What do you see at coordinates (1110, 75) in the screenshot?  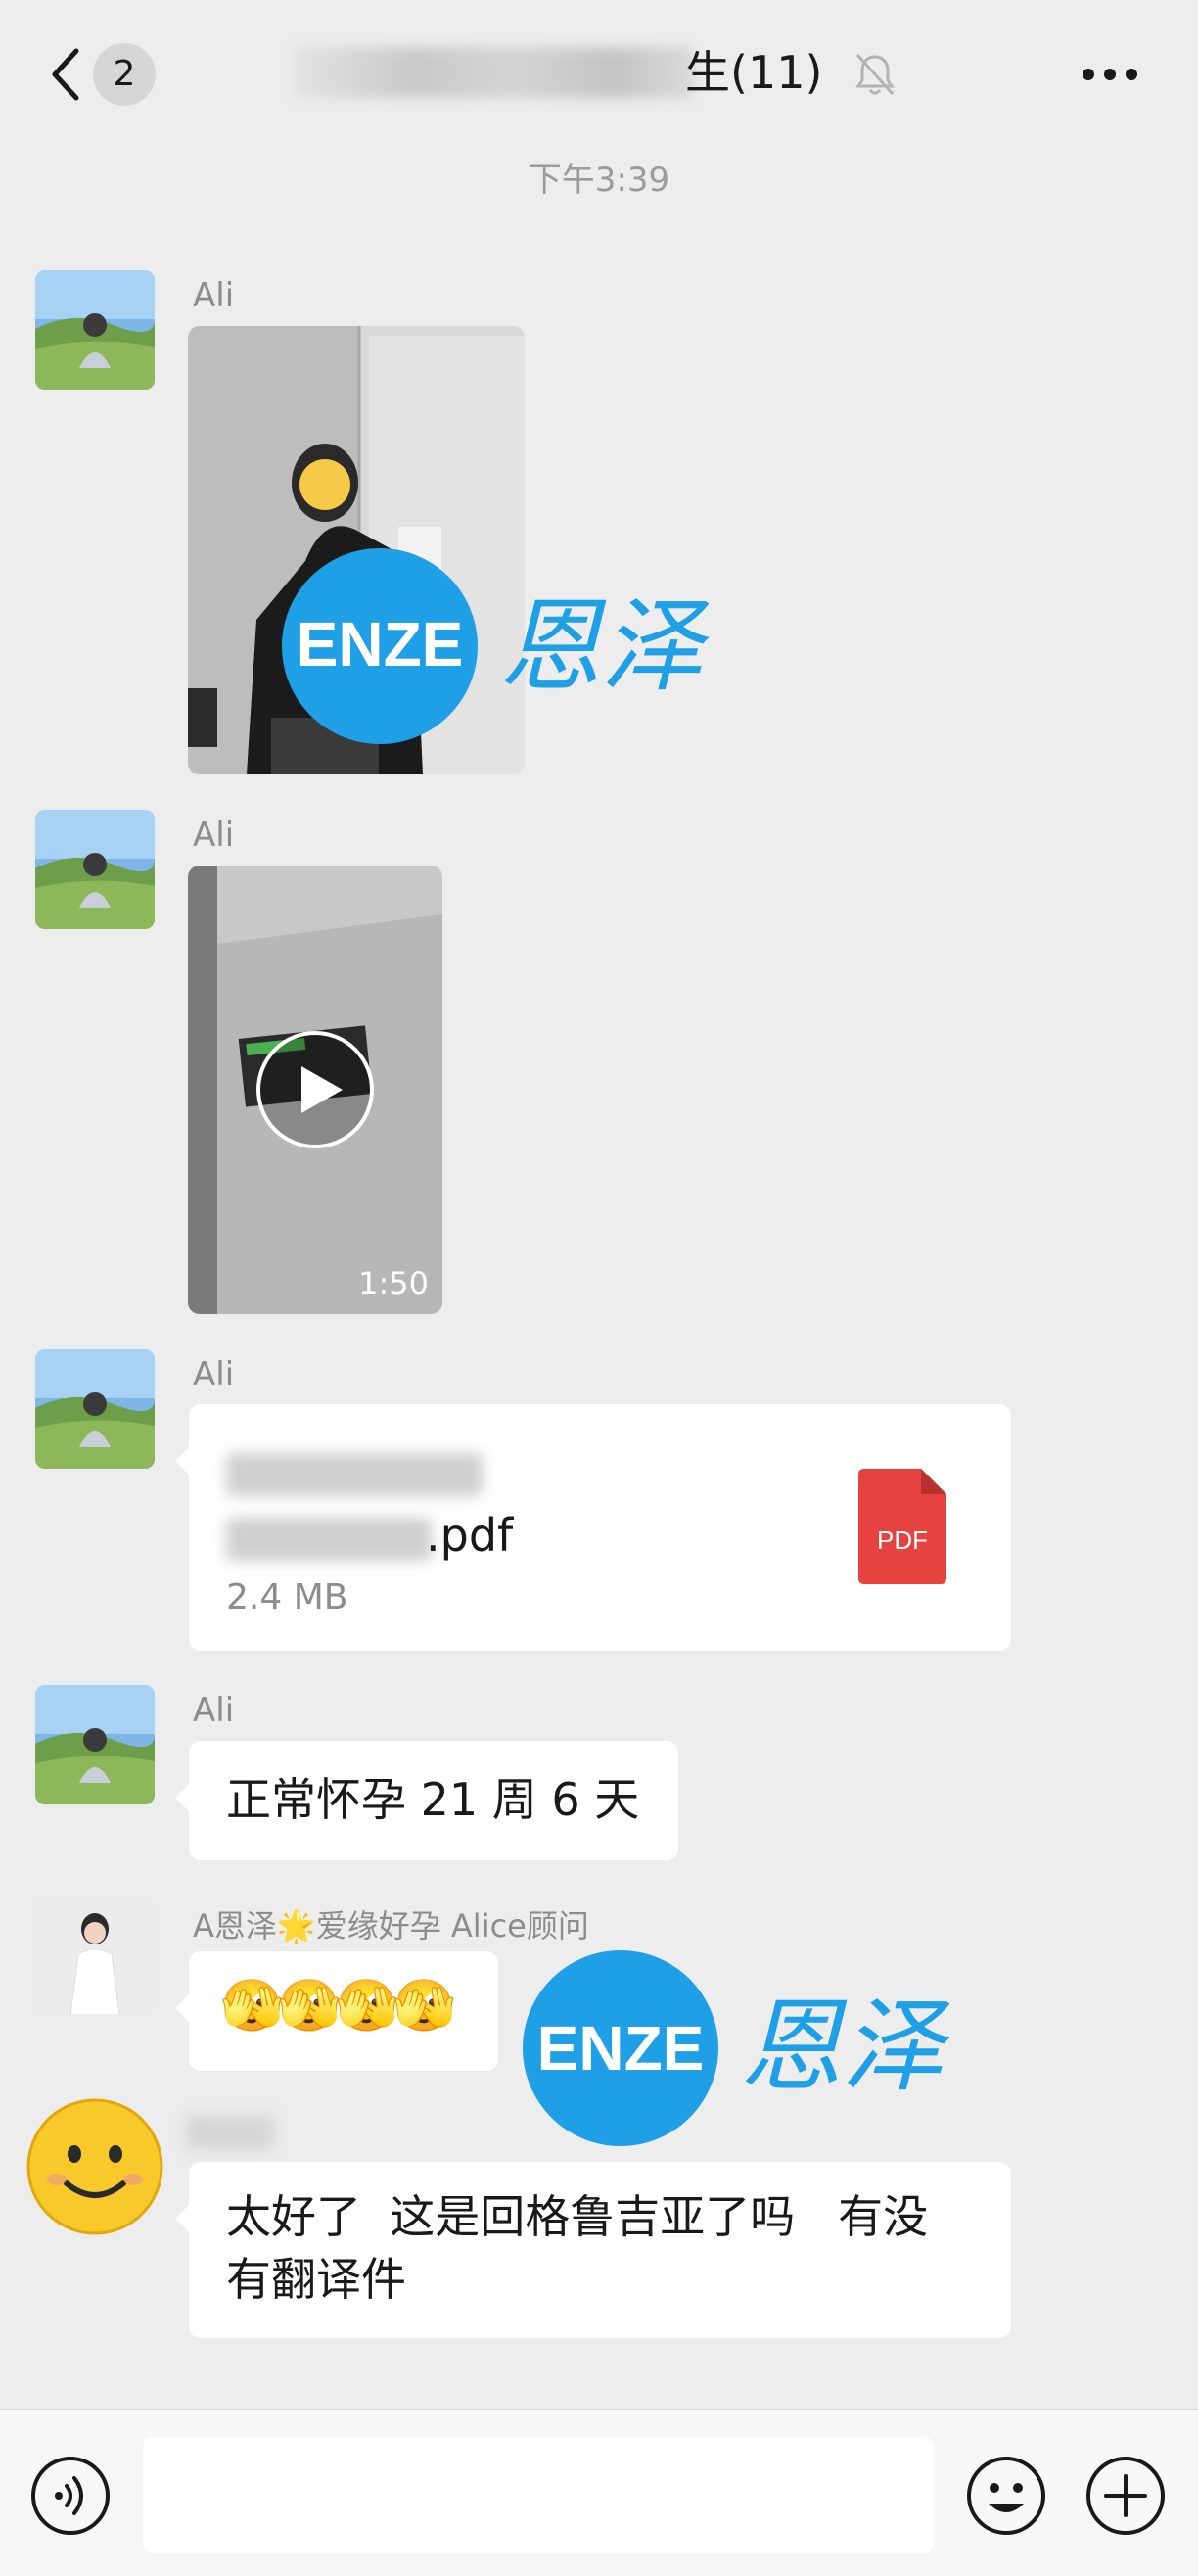 I see `more-icon` at bounding box center [1110, 75].